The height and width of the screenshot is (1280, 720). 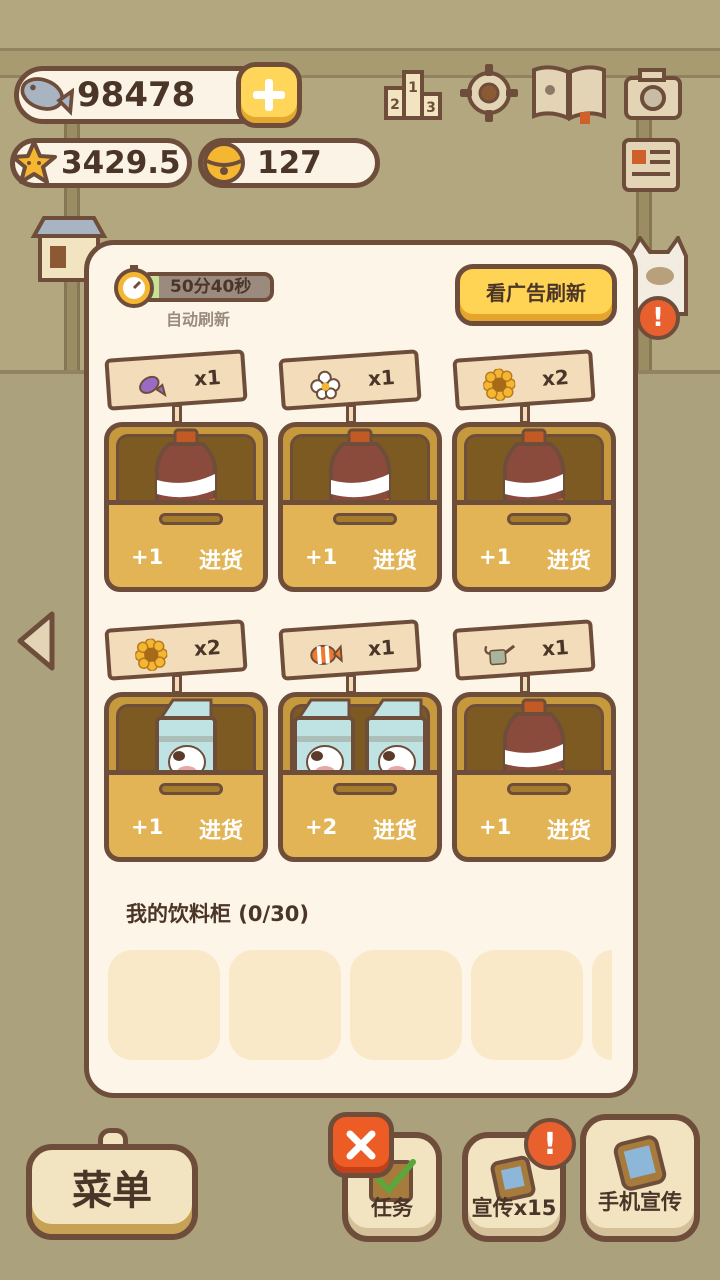 I want to click on product-crate: +2 进货 x1, so click(x=360, y=743).